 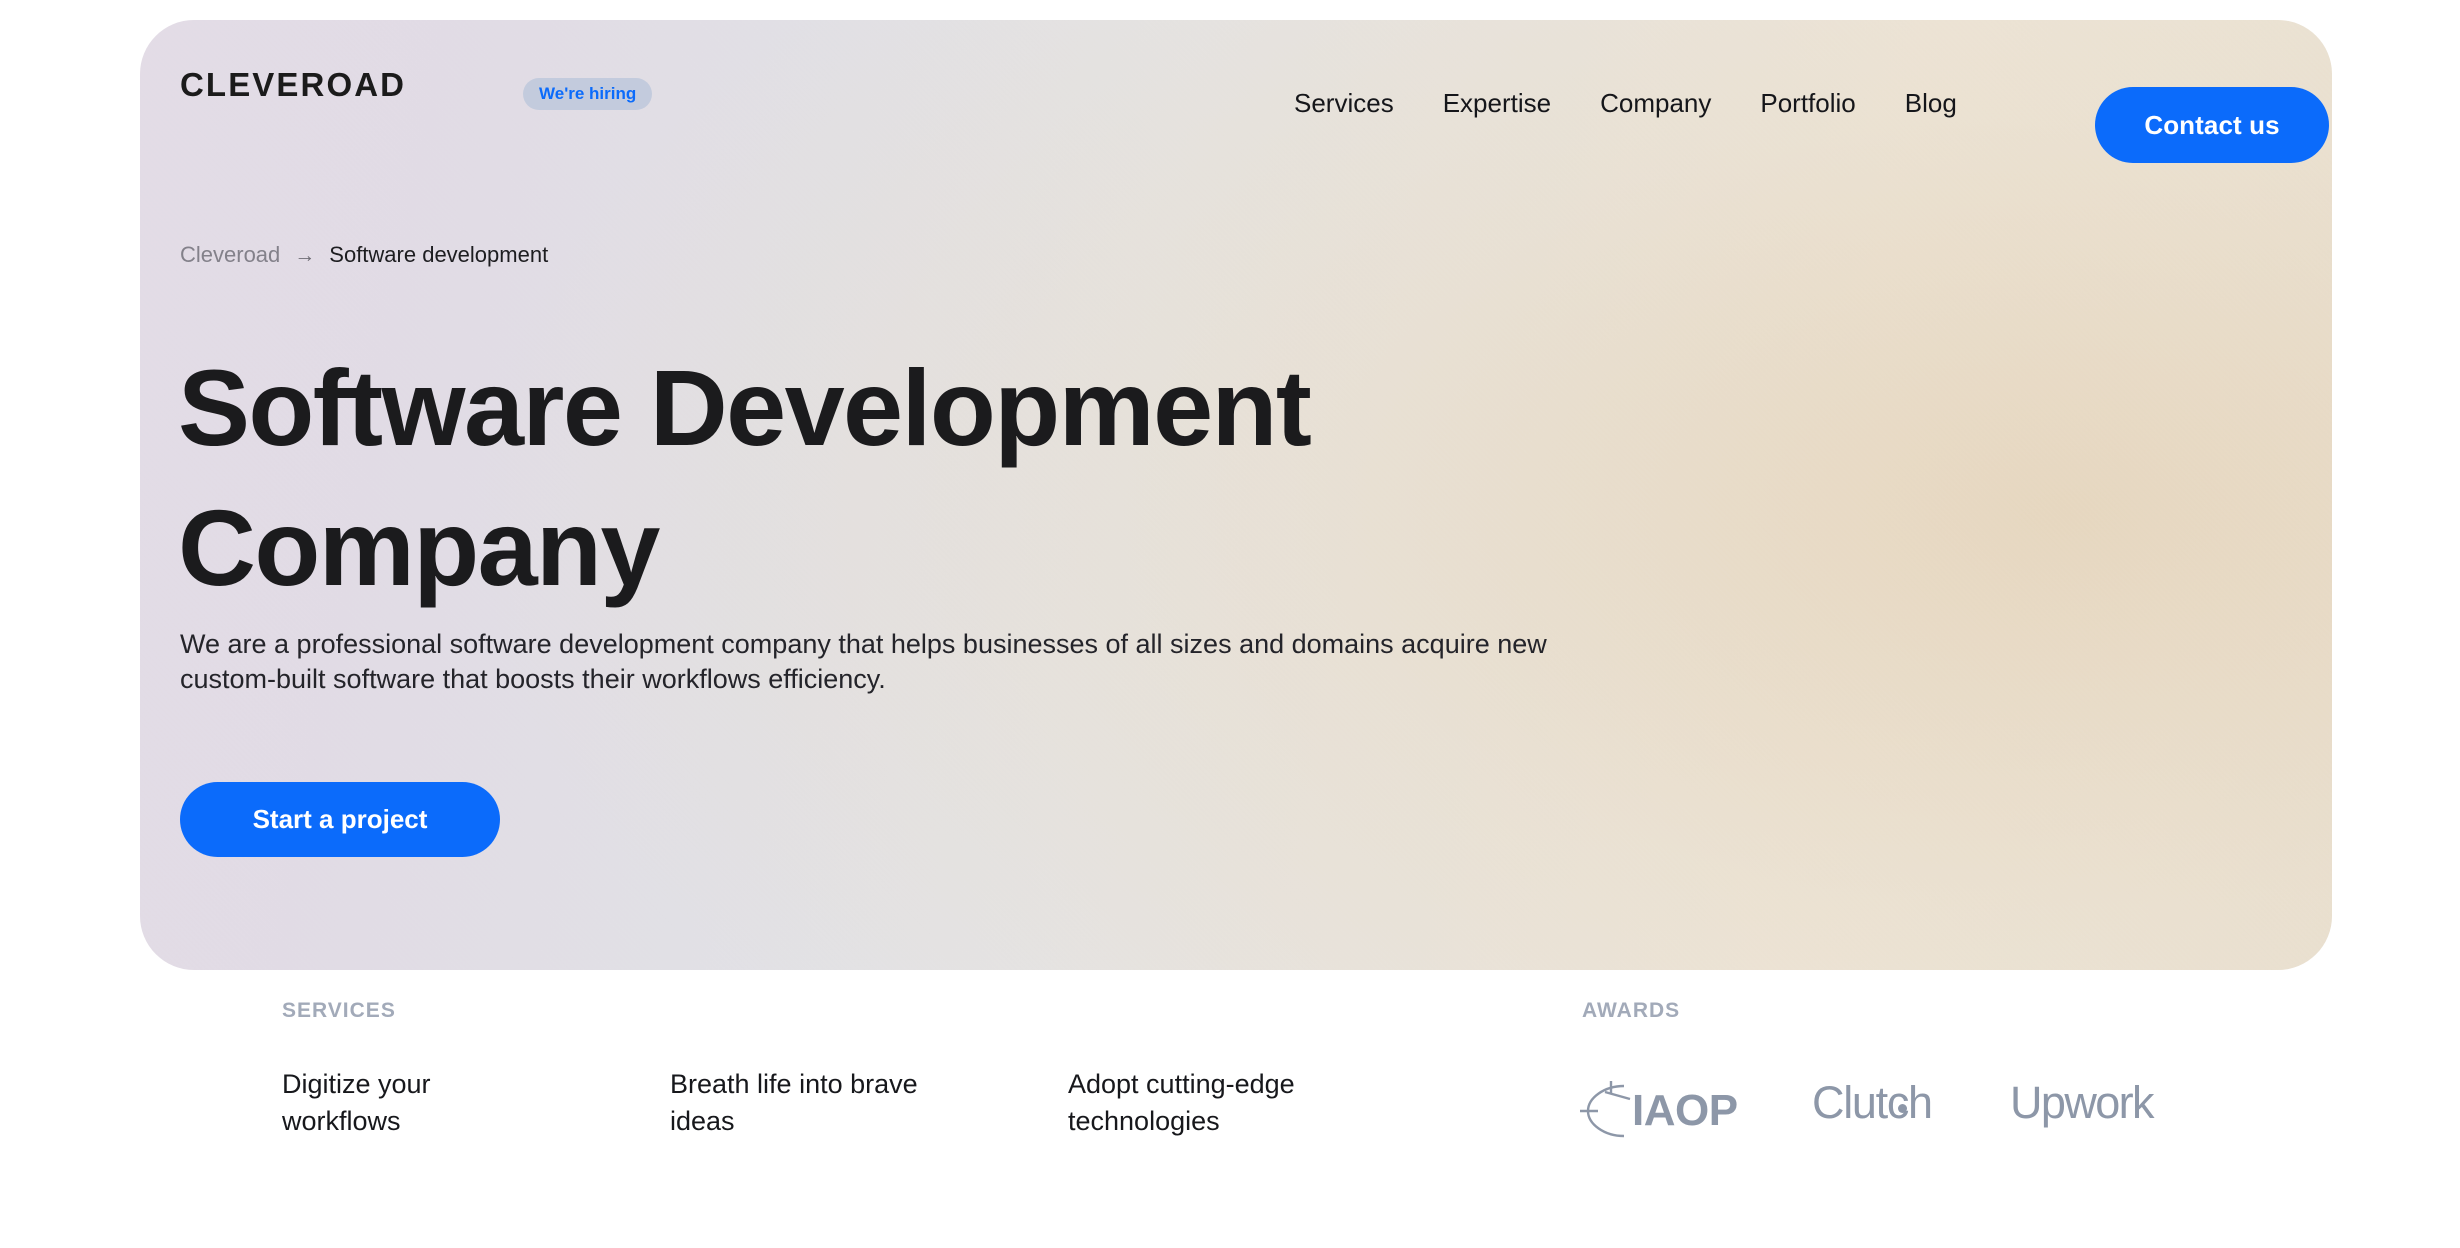 I want to click on award-logo-clutch: Clutch, so click(x=1872, y=1102).